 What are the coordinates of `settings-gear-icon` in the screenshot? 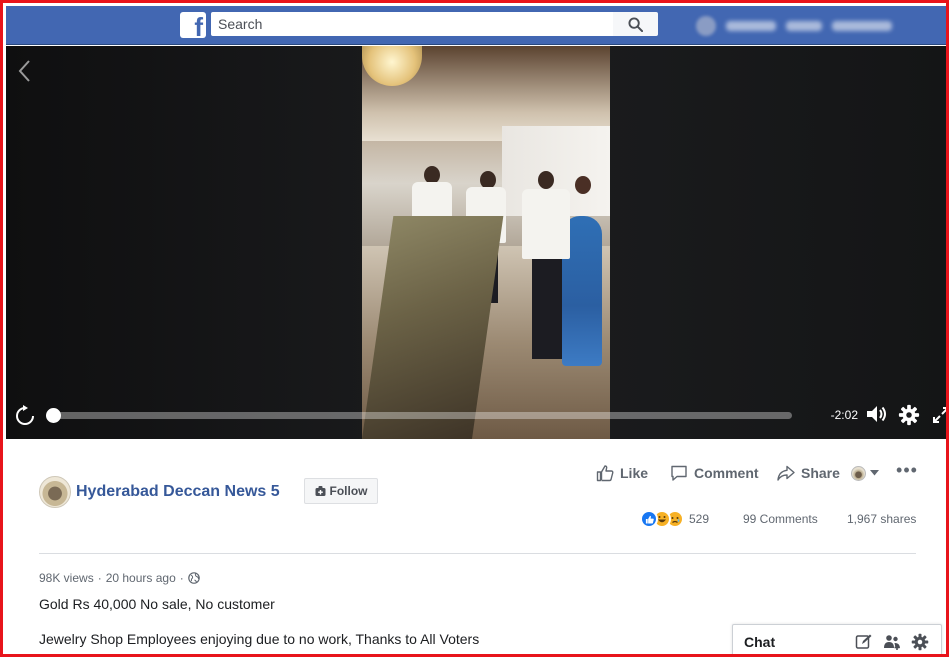 It's located at (909, 415).